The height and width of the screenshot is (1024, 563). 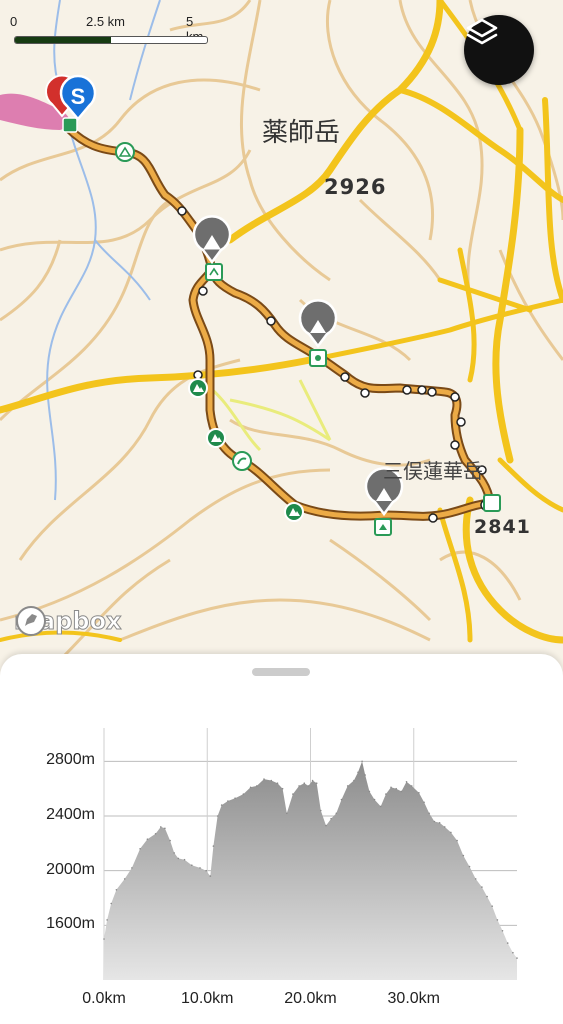 What do you see at coordinates (14, 21) in the screenshot?
I see `scale-label: 0` at bounding box center [14, 21].